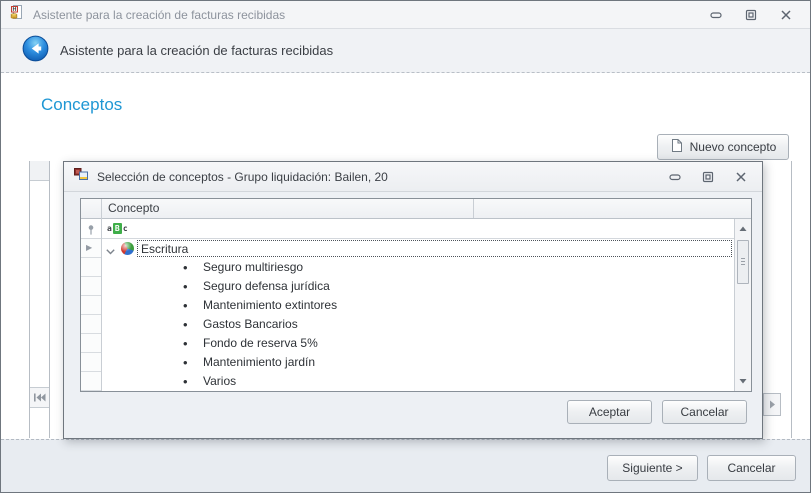 Image resolution: width=811 pixels, height=493 pixels. I want to click on column-separator, so click(473, 208).